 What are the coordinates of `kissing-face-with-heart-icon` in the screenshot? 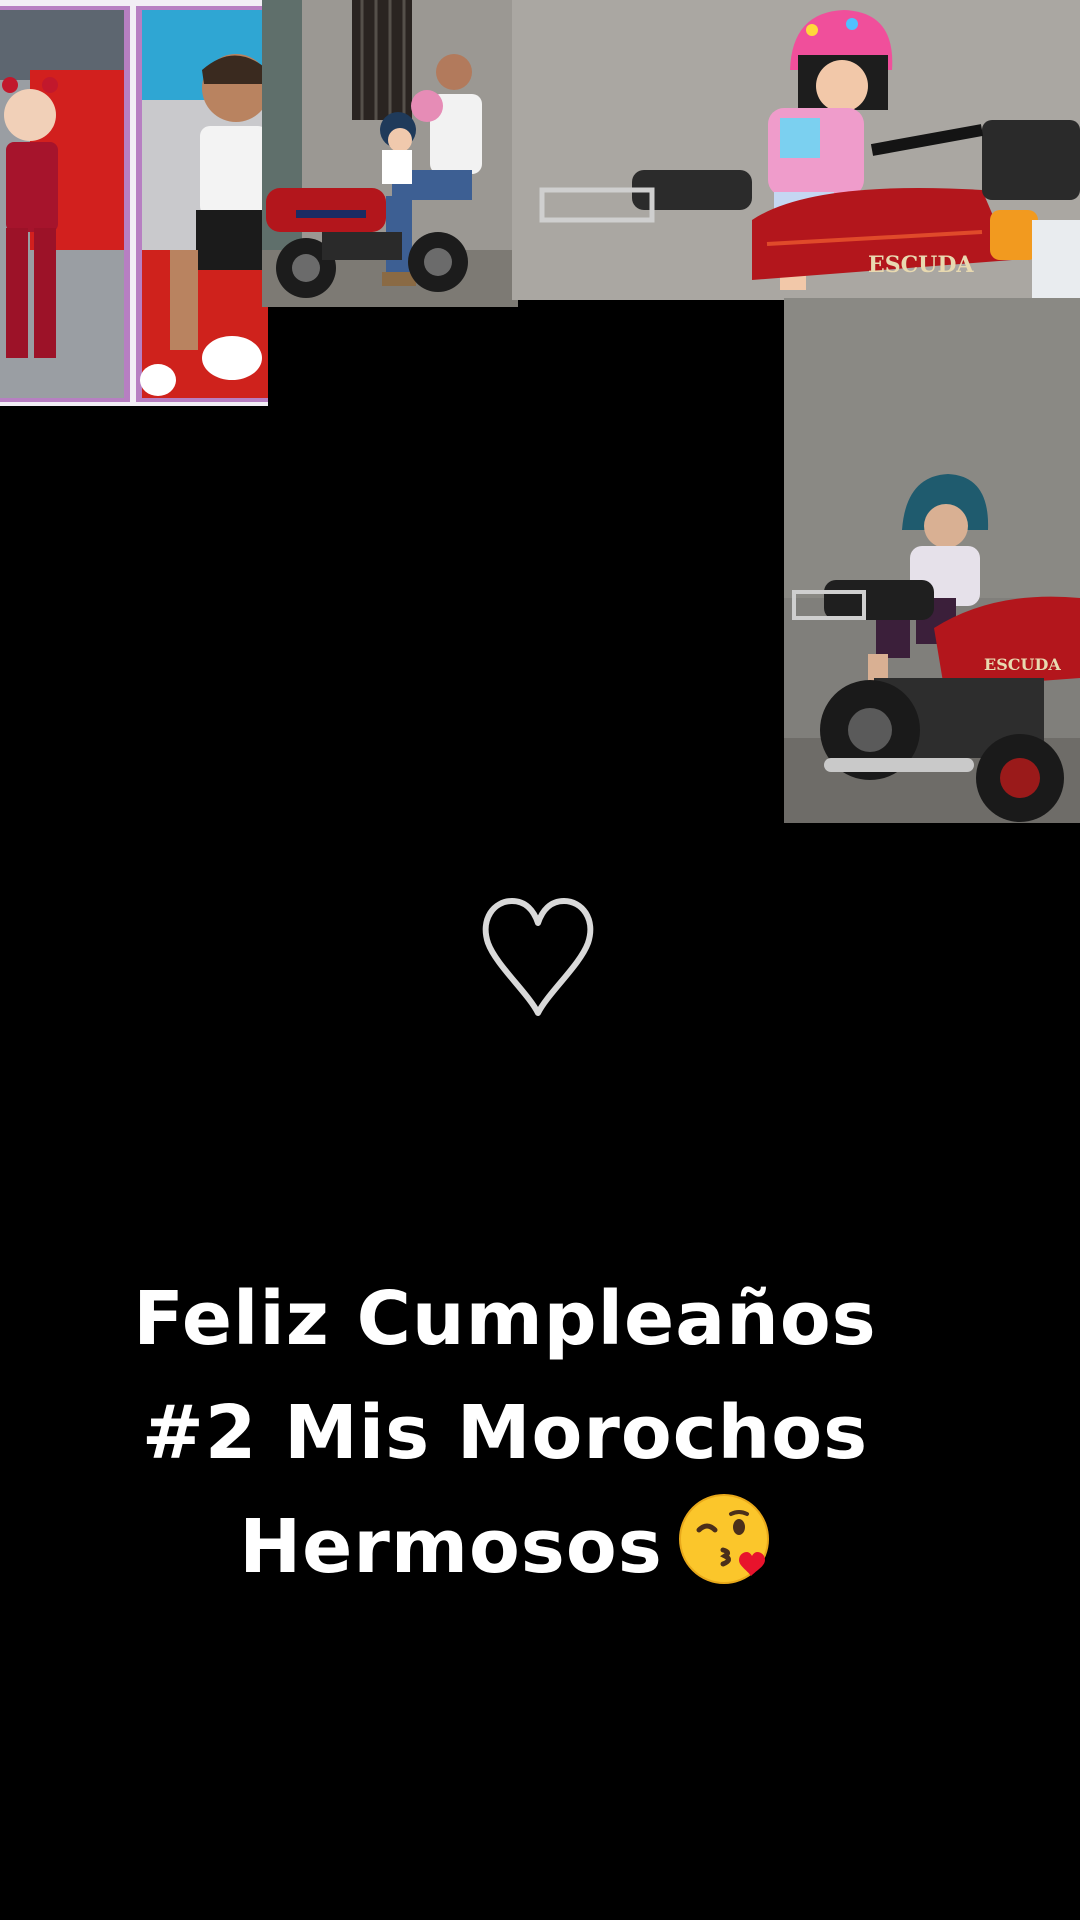 It's located at (723, 1539).